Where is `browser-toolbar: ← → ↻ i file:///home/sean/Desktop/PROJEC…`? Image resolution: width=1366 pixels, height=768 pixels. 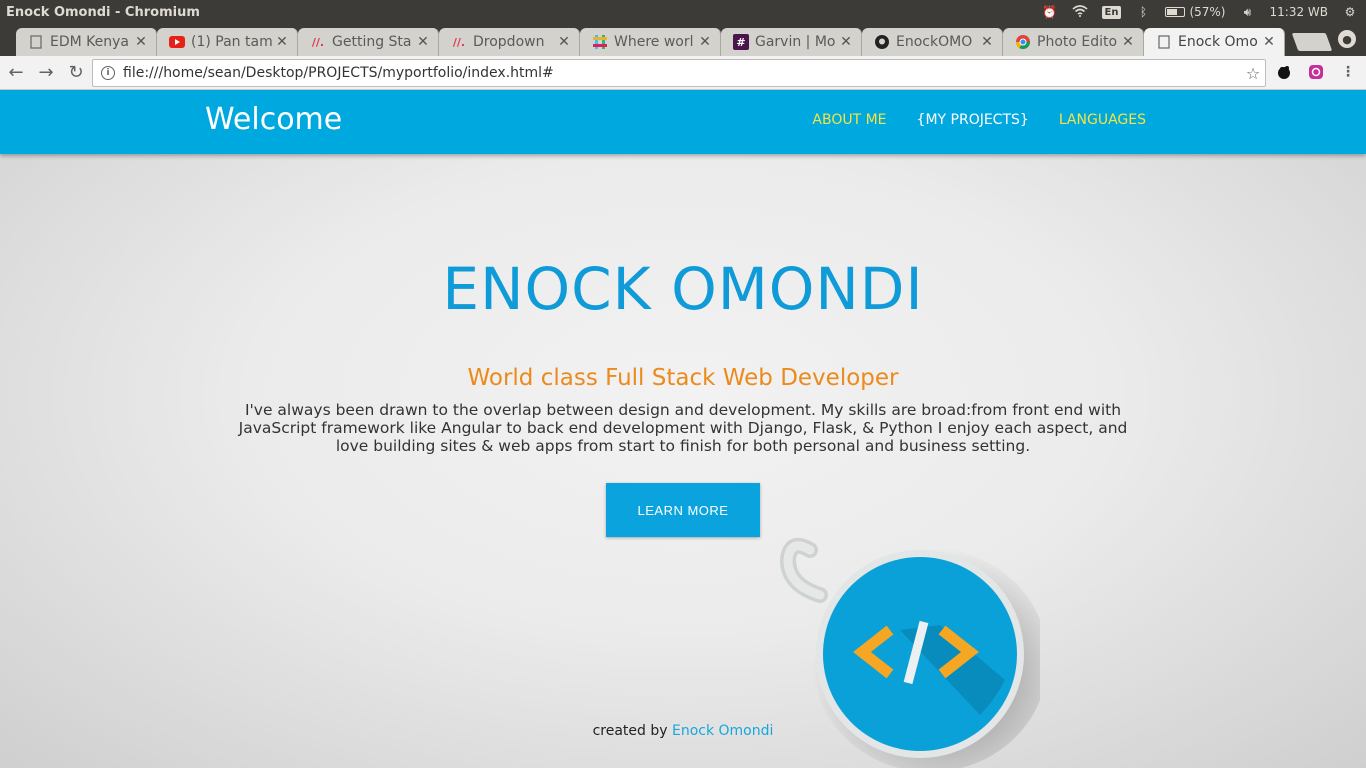 browser-toolbar: ← → ↻ i file:///home/sean/Desktop/PROJEC… is located at coordinates (683, 73).